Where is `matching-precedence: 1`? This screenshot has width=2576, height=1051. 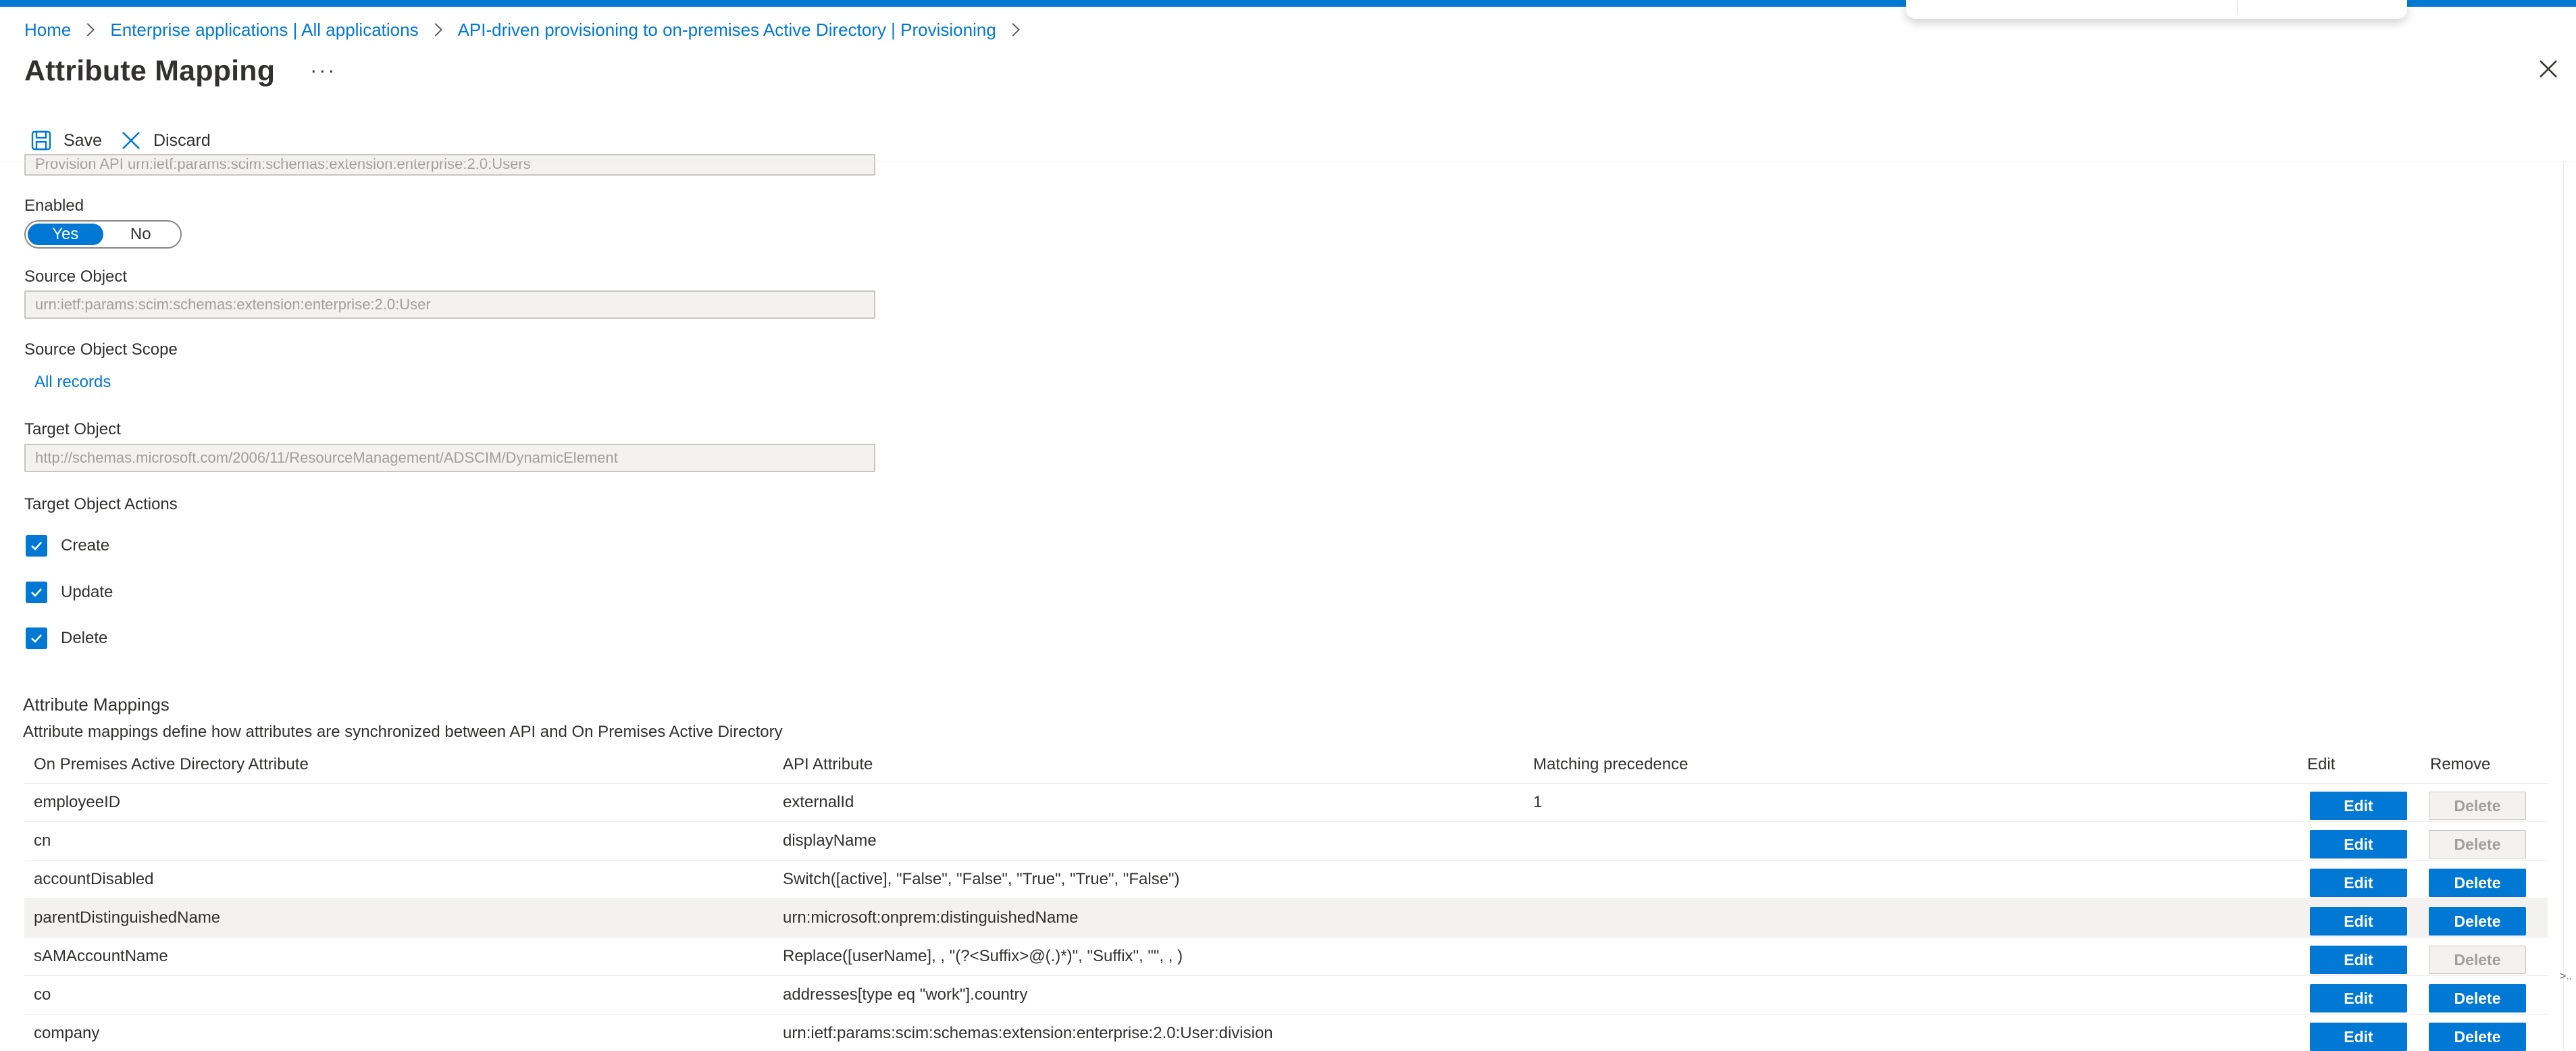 matching-precedence: 1 is located at coordinates (1538, 802).